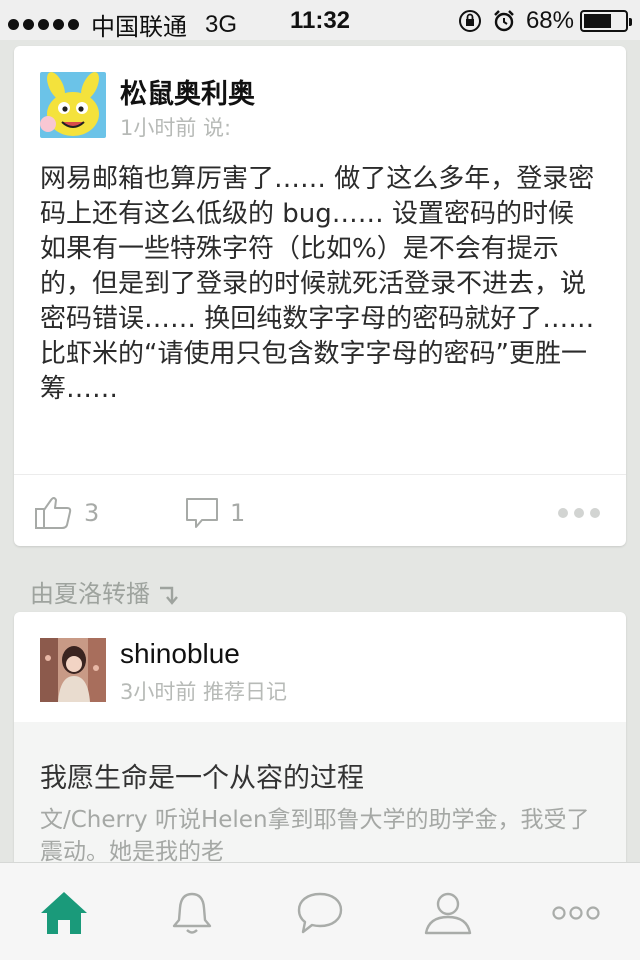 The width and height of the screenshot is (640, 960). I want to click on tab-more, so click(576, 913).